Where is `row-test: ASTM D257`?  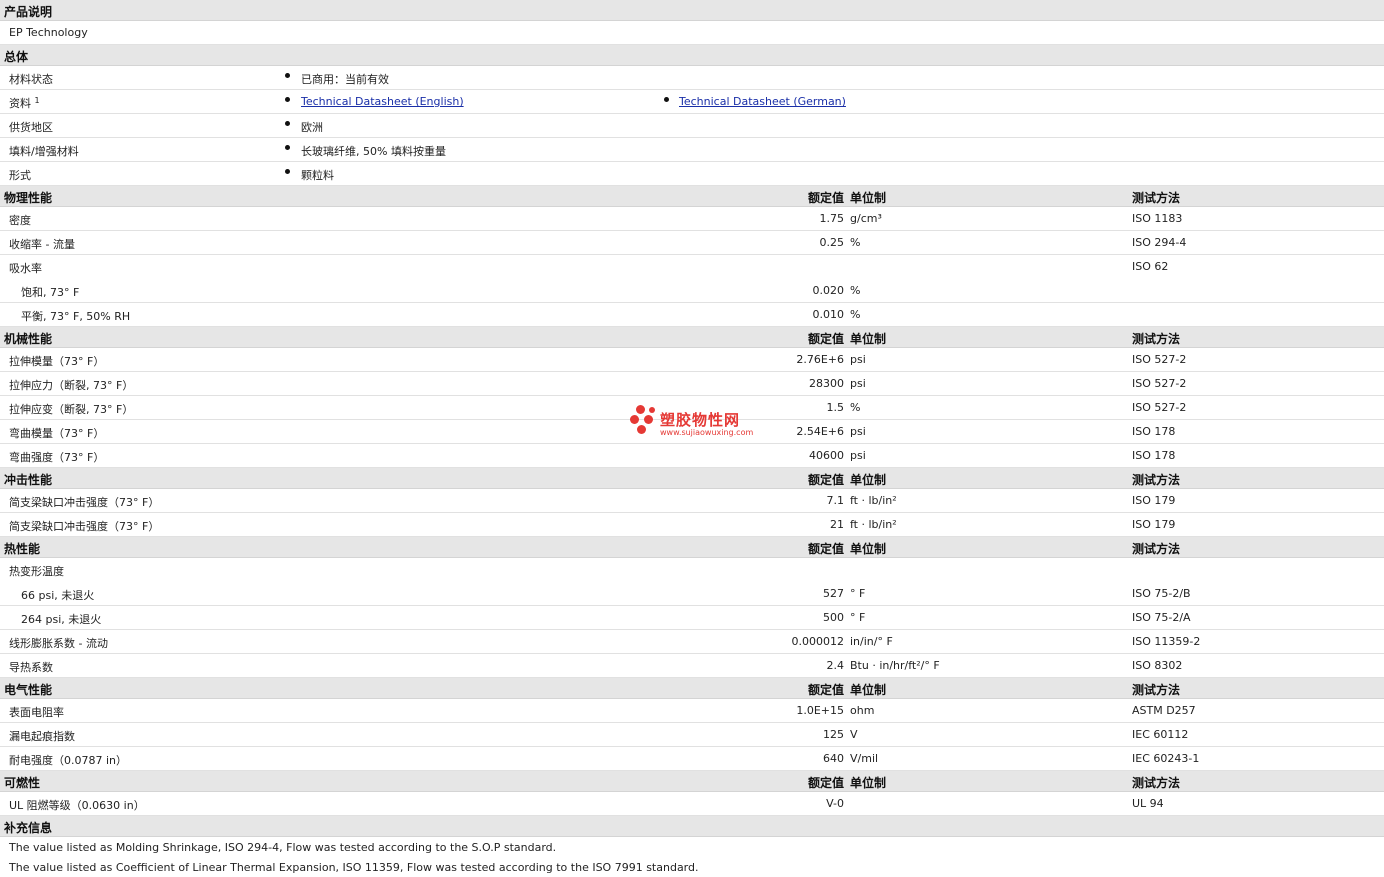
row-test: ASTM D257 is located at coordinates (1164, 710).